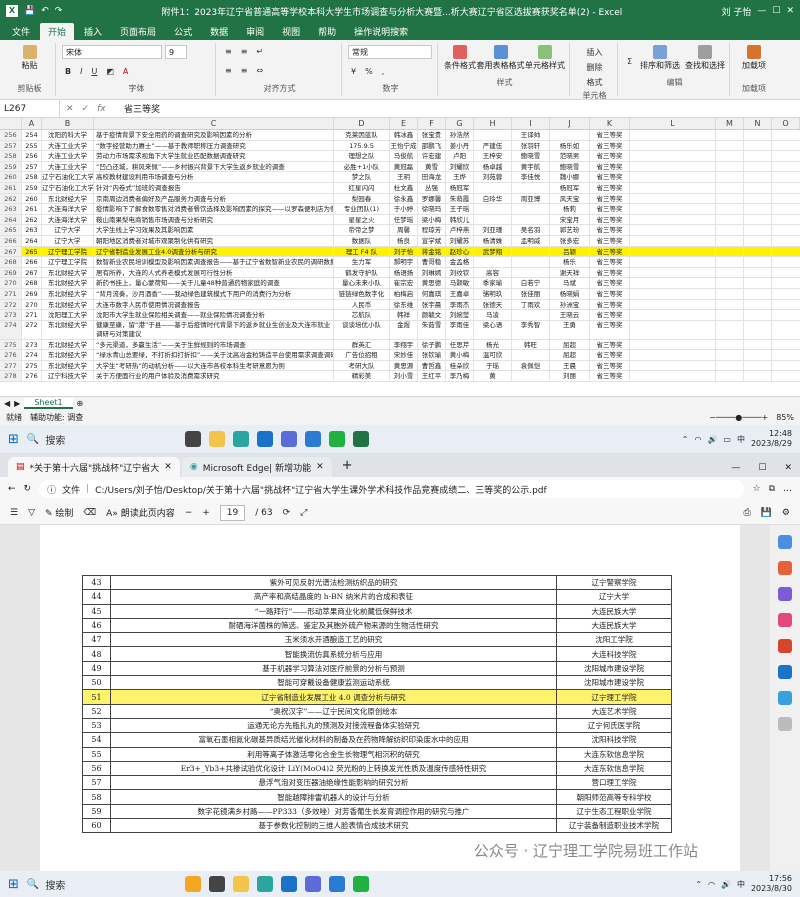 The height and width of the screenshot is (897, 800). What do you see at coordinates (32, 135) in the screenshot?
I see `cell: 254` at bounding box center [32, 135].